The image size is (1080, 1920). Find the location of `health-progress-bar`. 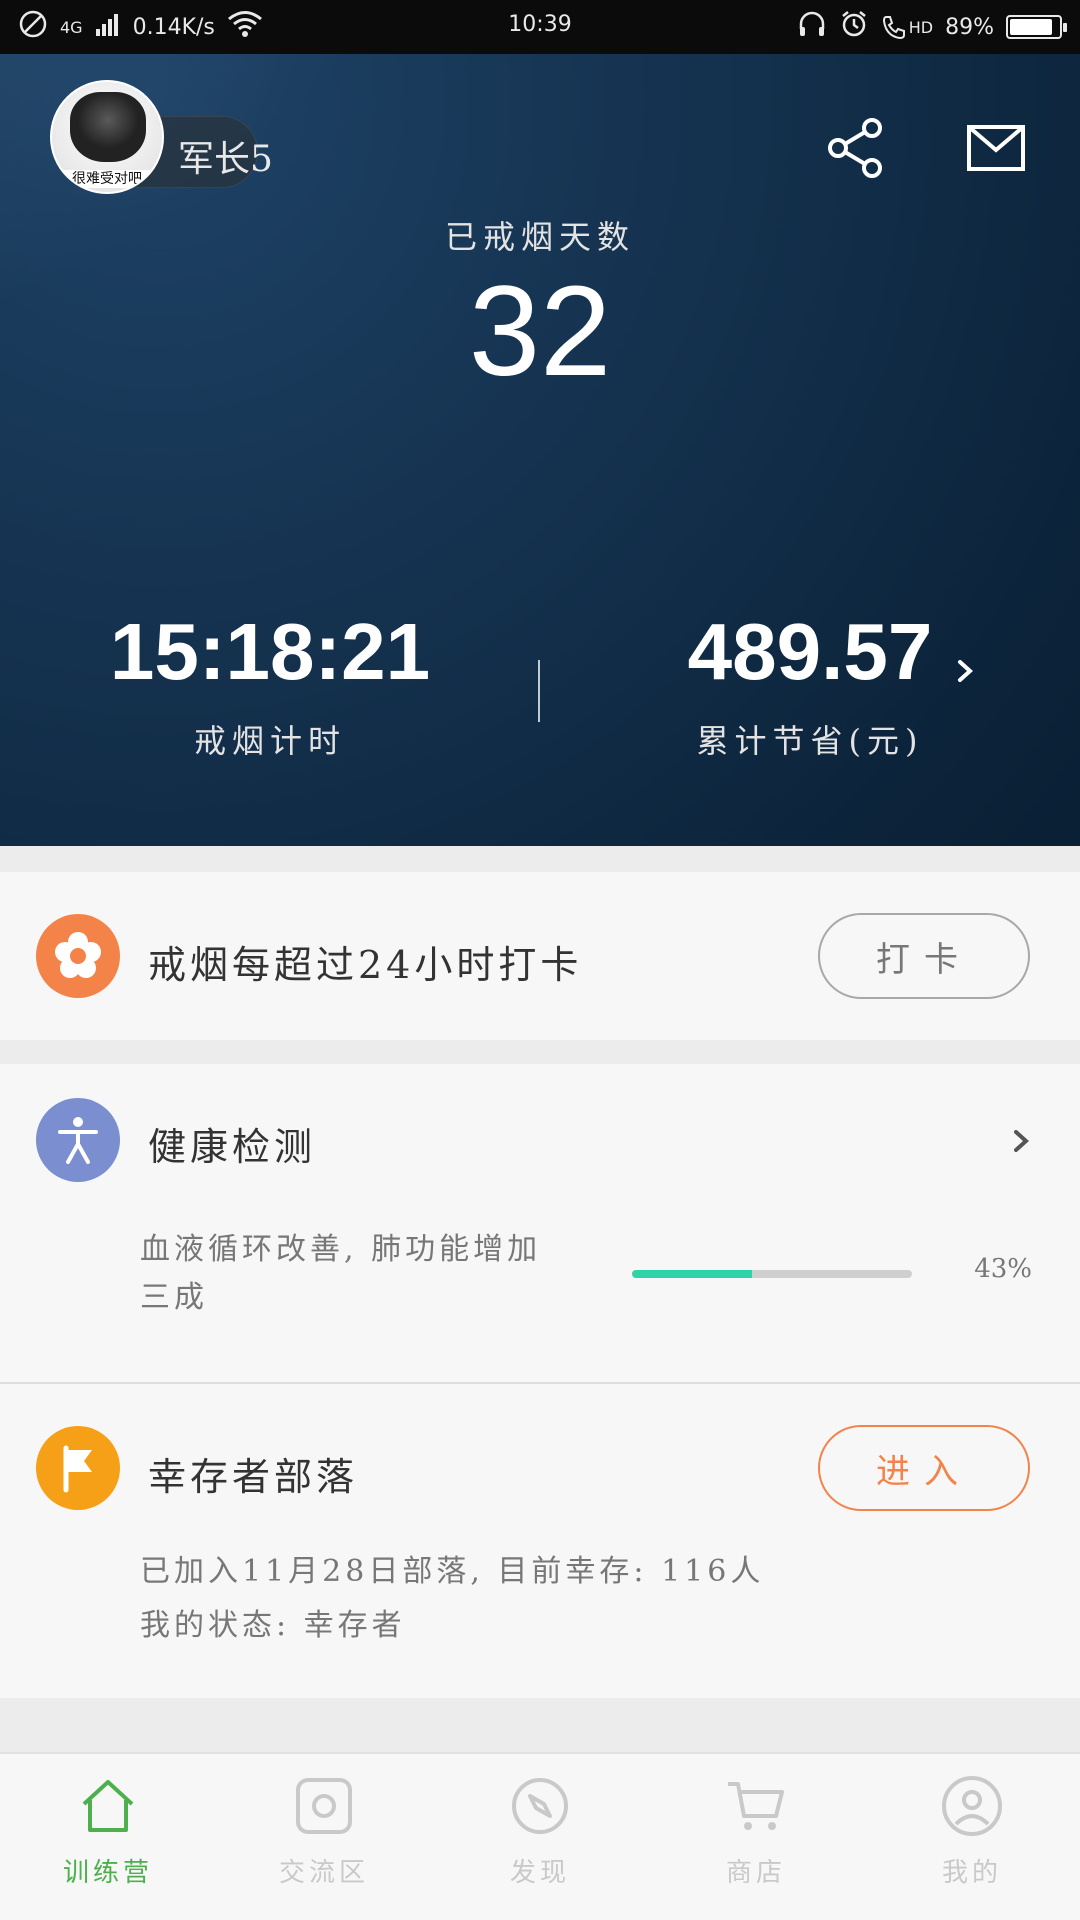

health-progress-bar is located at coordinates (772, 1274).